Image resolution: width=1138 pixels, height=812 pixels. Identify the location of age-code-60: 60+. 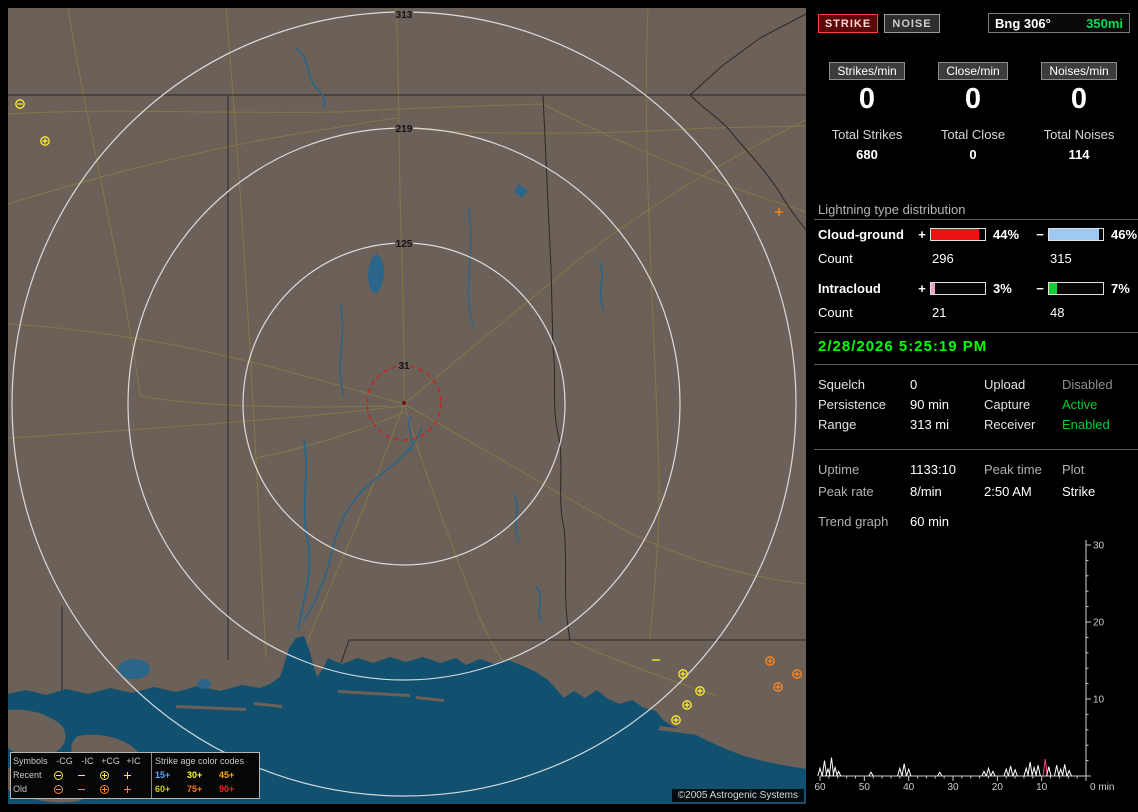
(163, 789).